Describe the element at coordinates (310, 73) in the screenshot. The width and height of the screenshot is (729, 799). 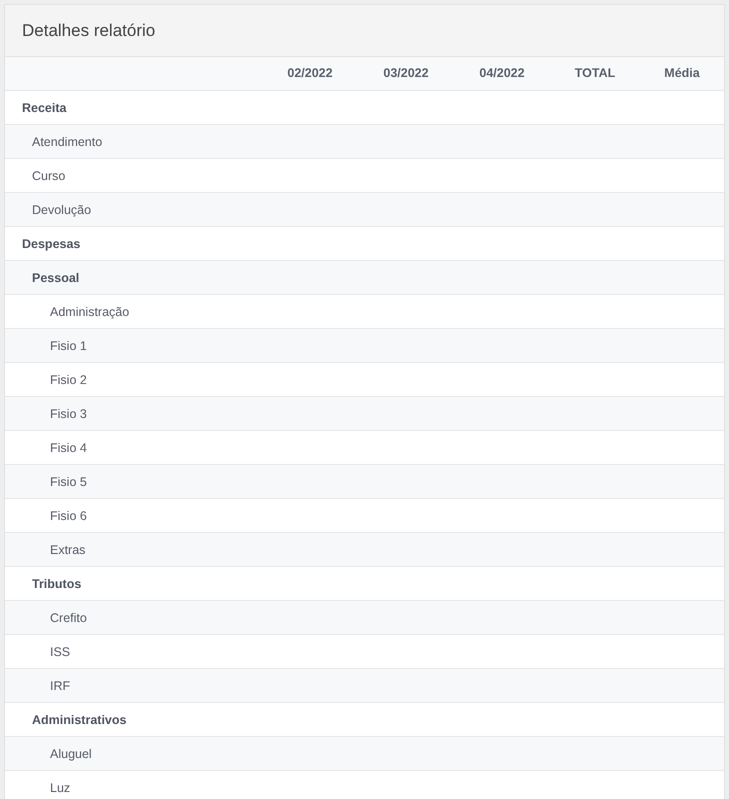
I see `column-header: 02/2022` at that location.